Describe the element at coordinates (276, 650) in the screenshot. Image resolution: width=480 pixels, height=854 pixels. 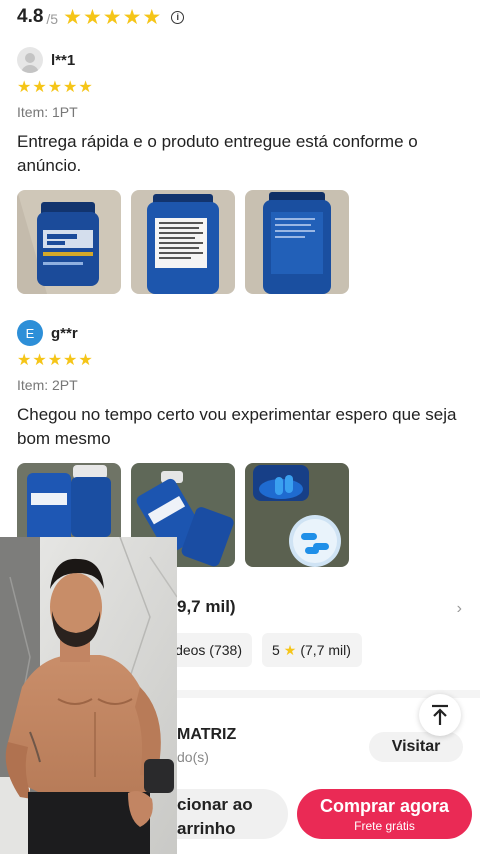
I see `filter-chip-label: 5` at that location.